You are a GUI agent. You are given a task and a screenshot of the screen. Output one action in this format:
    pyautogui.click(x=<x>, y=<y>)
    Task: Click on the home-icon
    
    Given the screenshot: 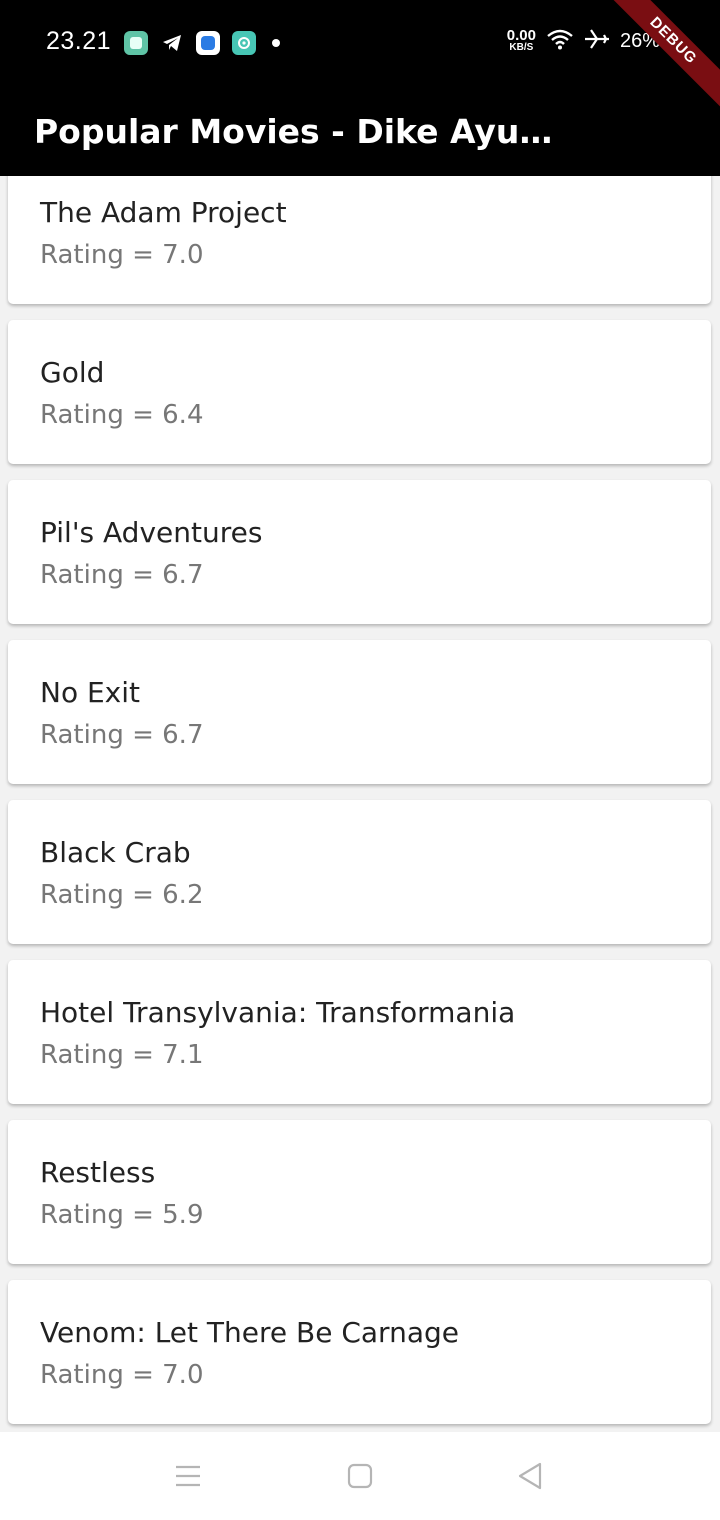 What is the action you would take?
    pyautogui.click(x=360, y=1476)
    